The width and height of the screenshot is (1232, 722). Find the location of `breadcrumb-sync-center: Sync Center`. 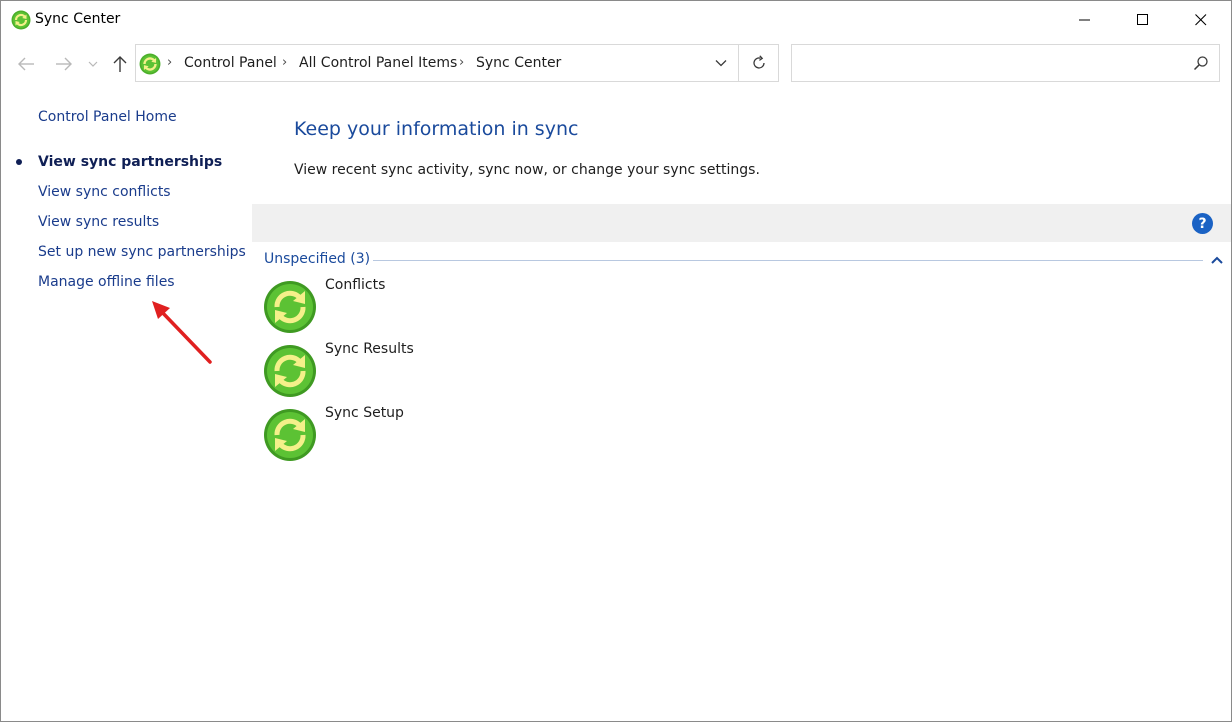

breadcrumb-sync-center: Sync Center is located at coordinates (518, 63).